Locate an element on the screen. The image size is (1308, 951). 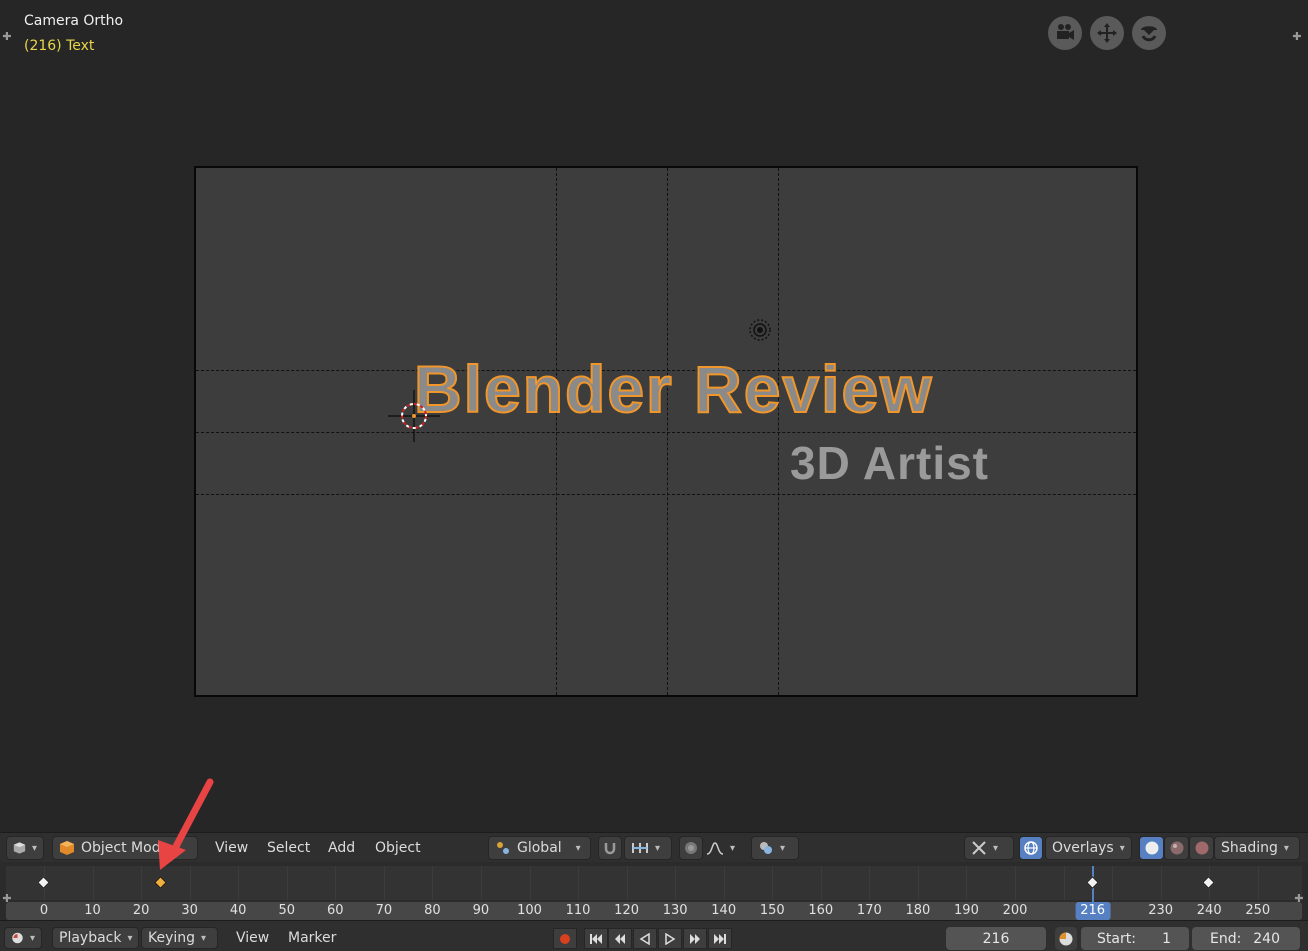
timeline-editor-type-selector: ▾ is located at coordinates (23, 938).